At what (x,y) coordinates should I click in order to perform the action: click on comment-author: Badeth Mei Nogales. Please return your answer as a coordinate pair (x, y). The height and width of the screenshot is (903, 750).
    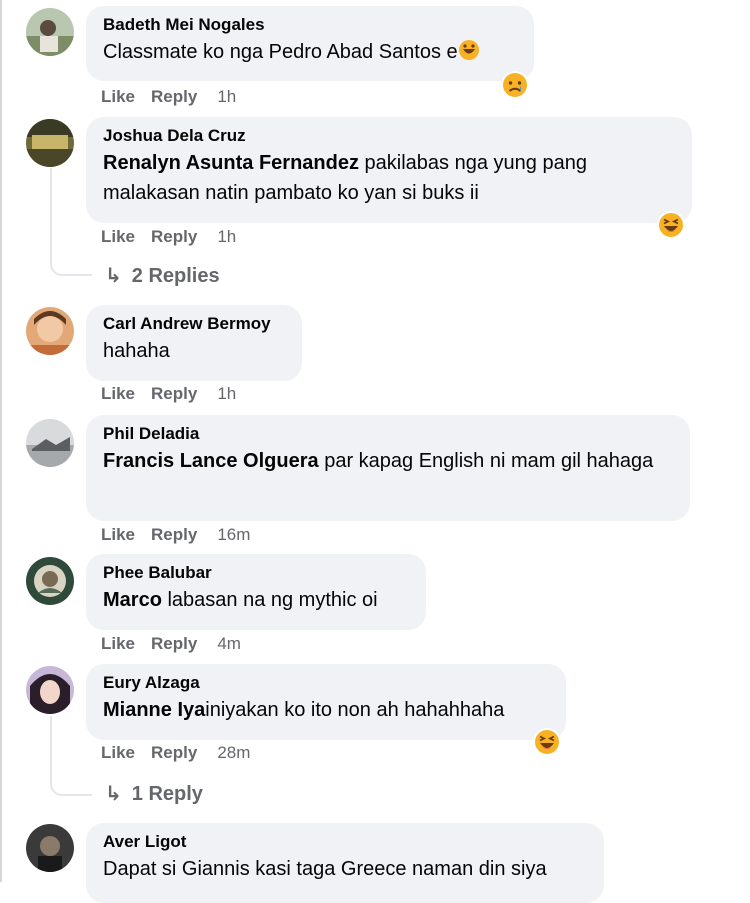
    Looking at the image, I should click on (311, 24).